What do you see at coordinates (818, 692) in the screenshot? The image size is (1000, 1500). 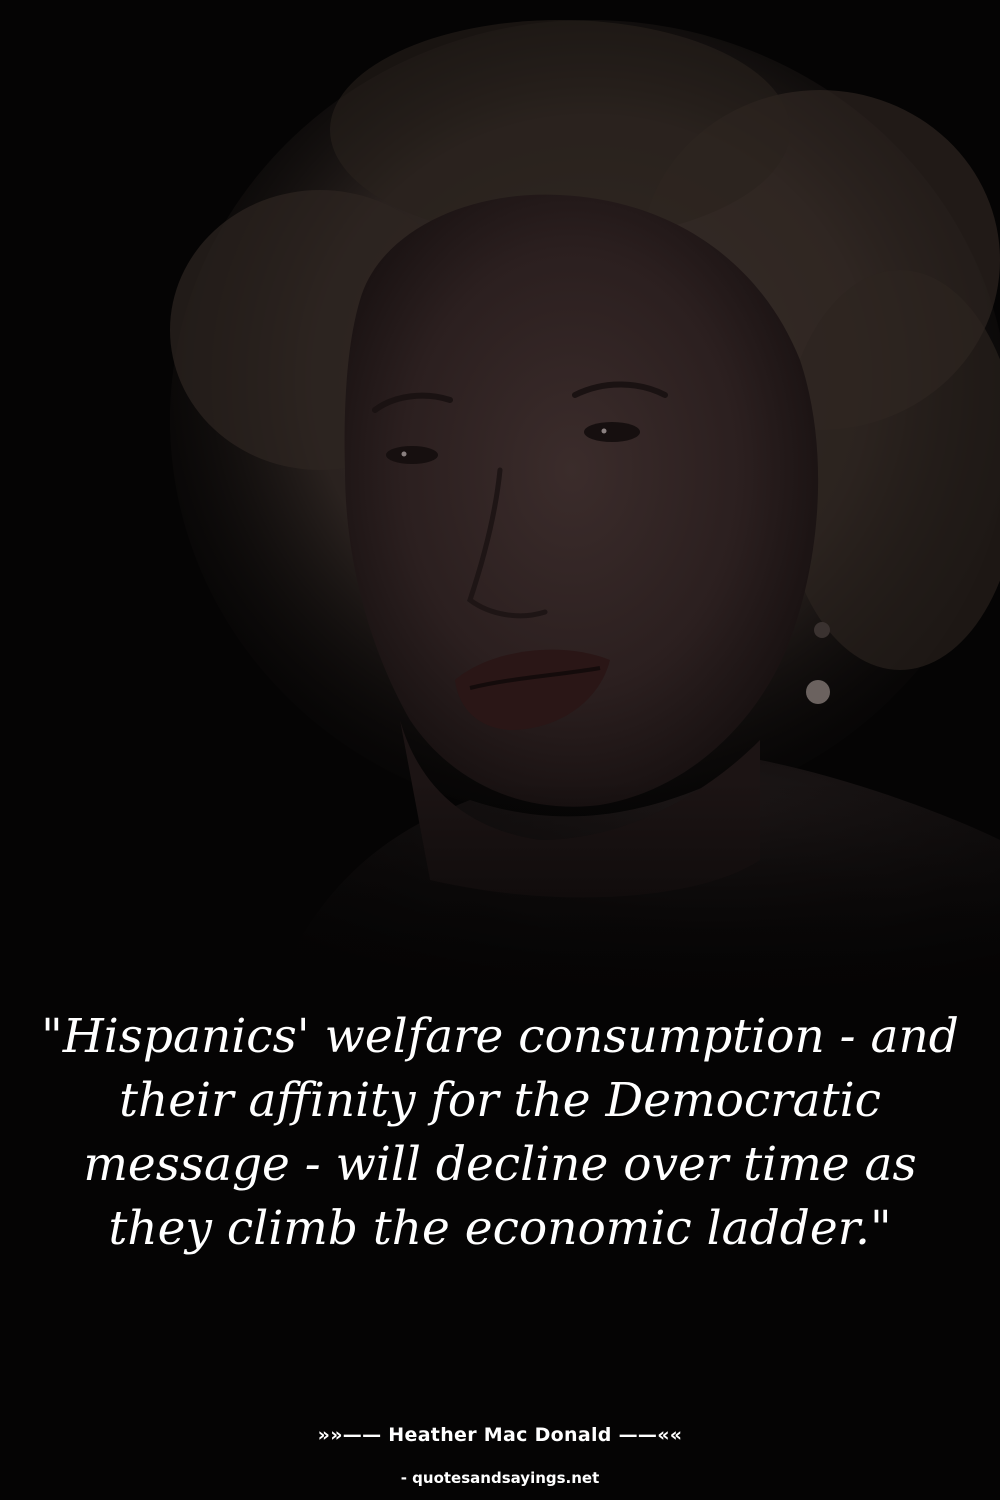 I see `pearl-earring` at bounding box center [818, 692].